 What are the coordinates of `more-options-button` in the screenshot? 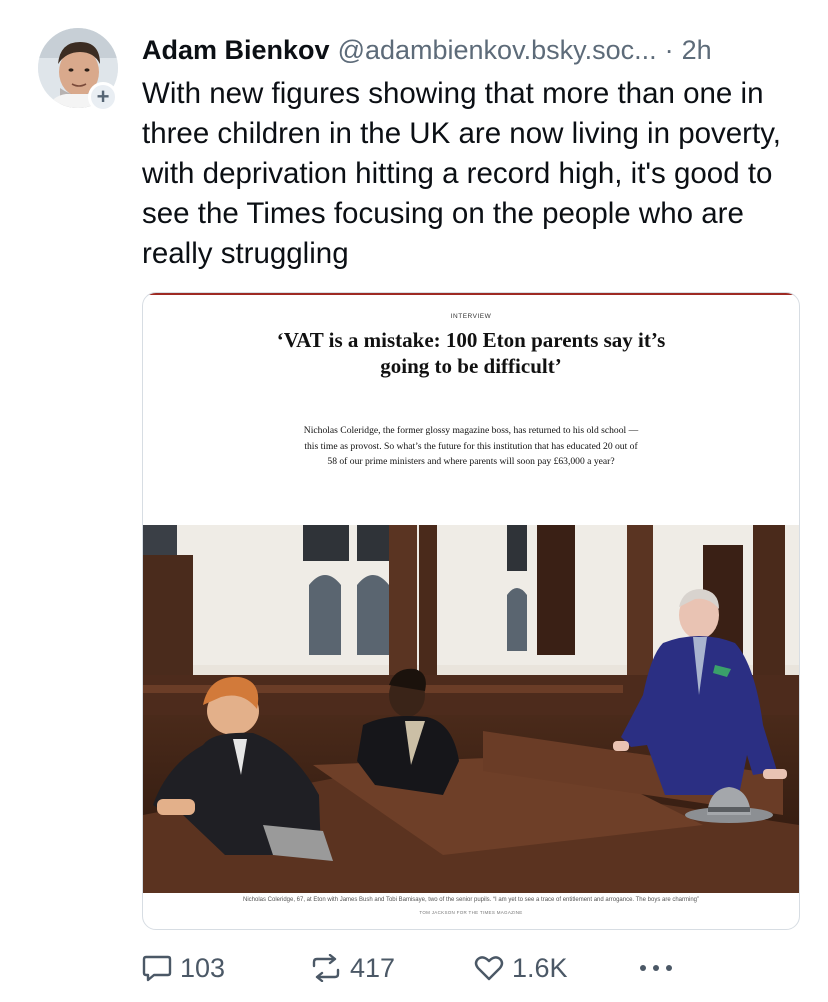 It's located at (660, 968).